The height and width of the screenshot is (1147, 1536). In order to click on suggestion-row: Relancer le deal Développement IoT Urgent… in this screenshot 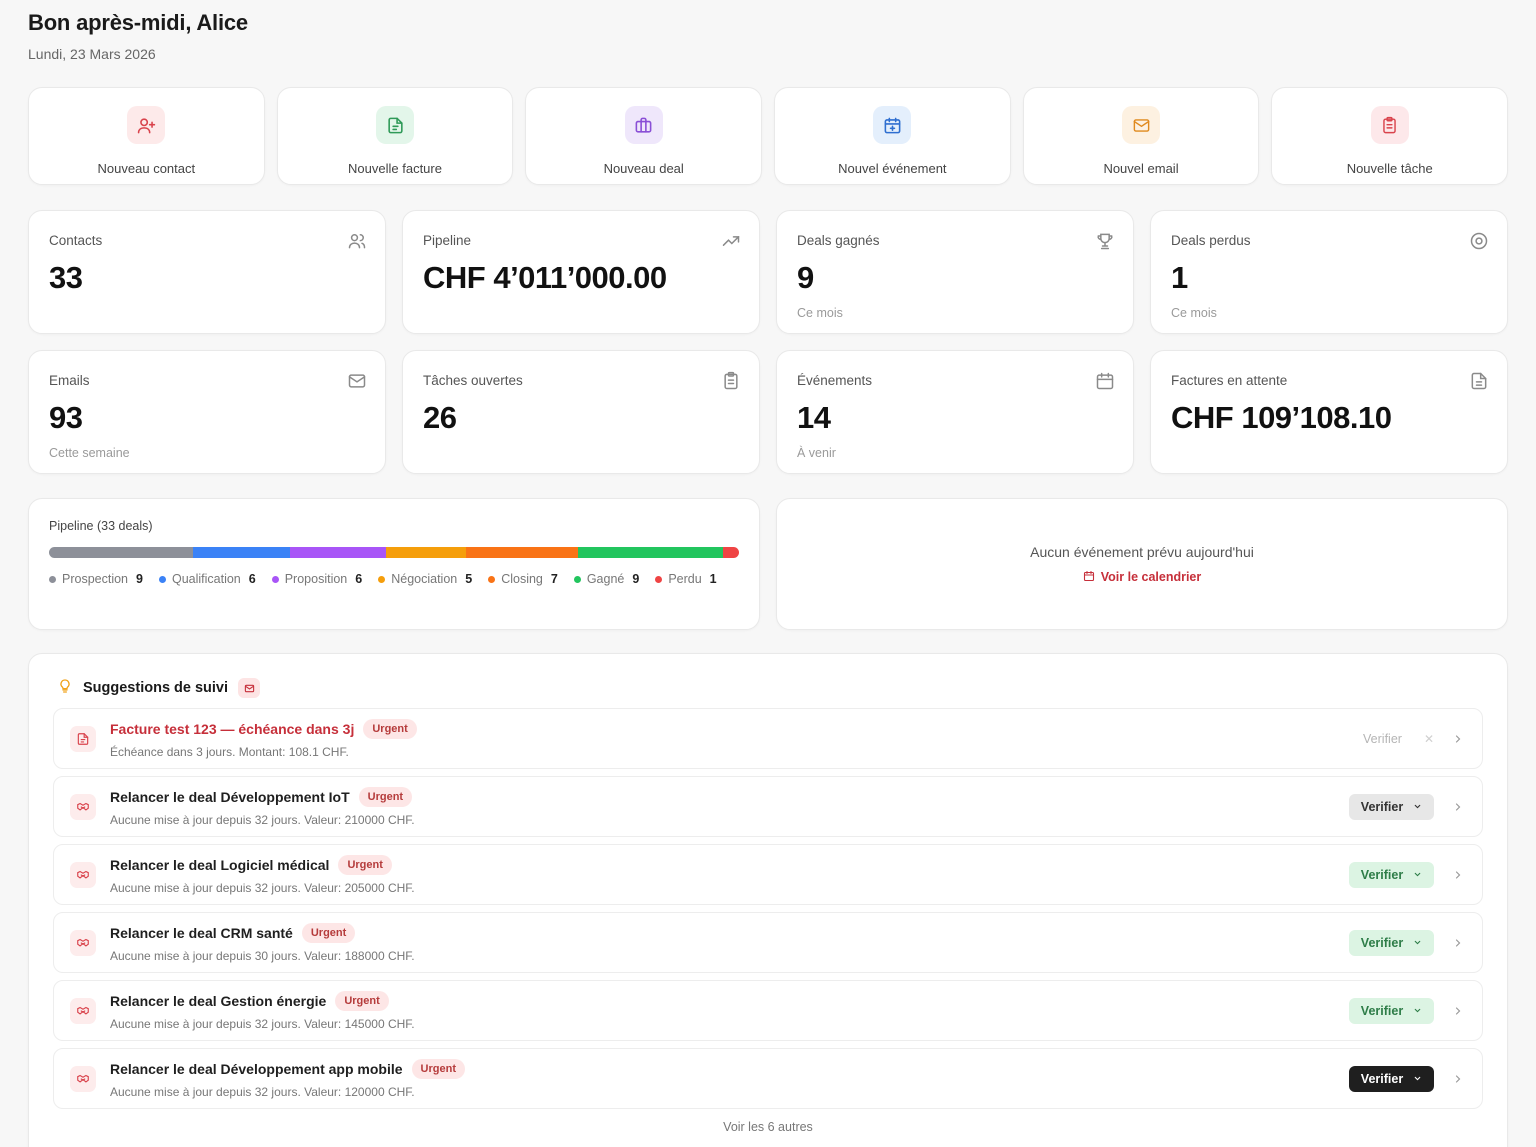, I will do `click(768, 806)`.